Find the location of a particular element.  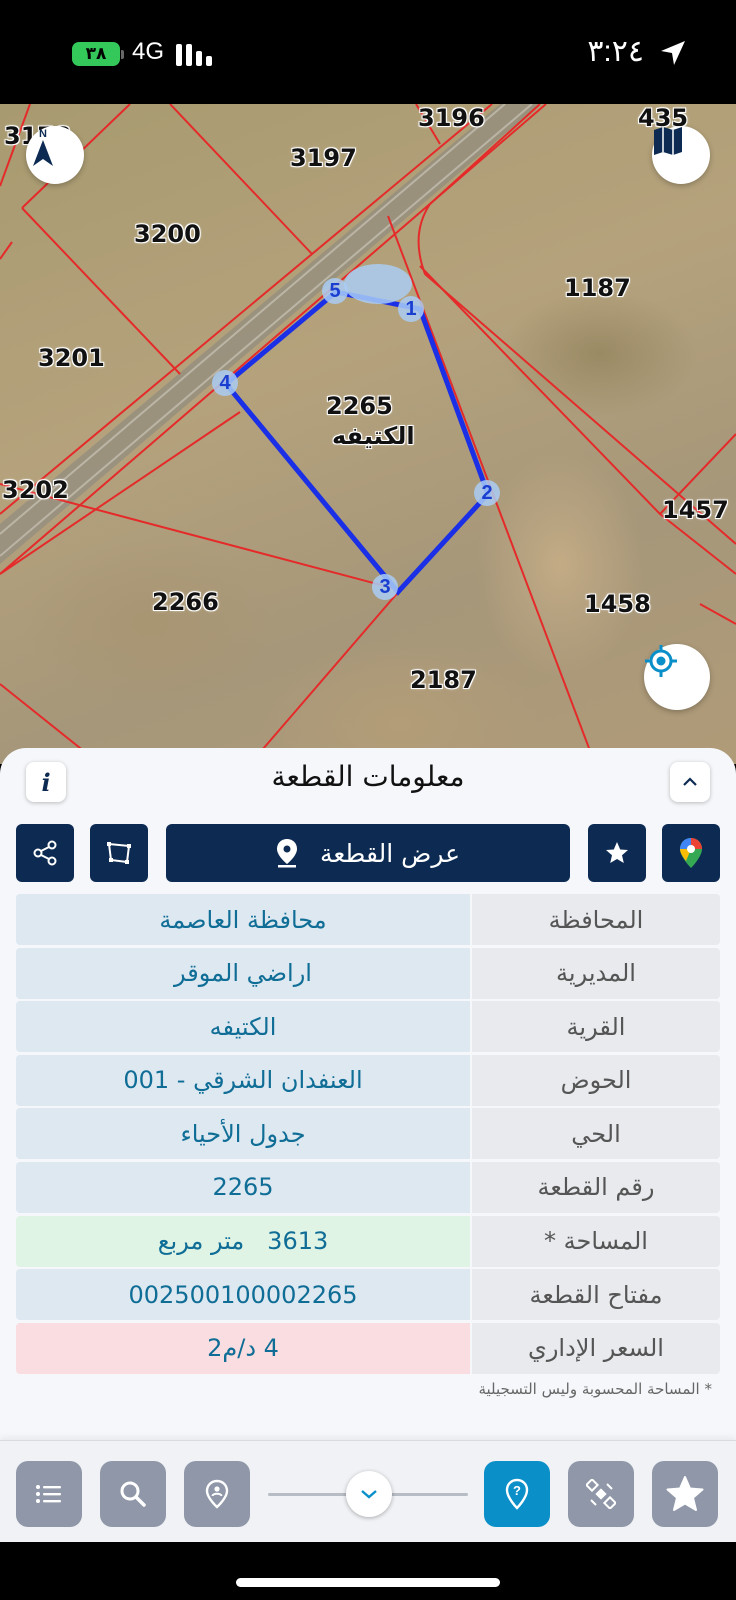

parcel-number: 3200 is located at coordinates (167, 234).